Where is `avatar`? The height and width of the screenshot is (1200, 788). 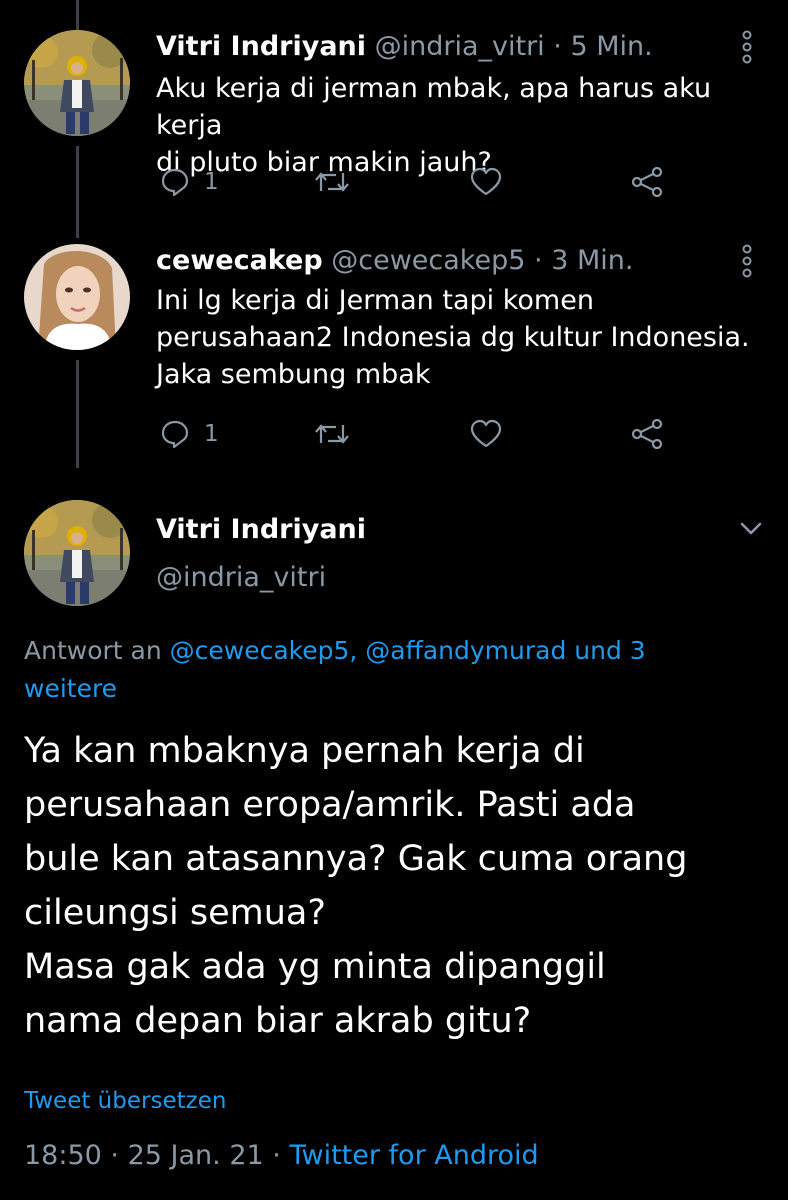
avatar is located at coordinates (77, 553).